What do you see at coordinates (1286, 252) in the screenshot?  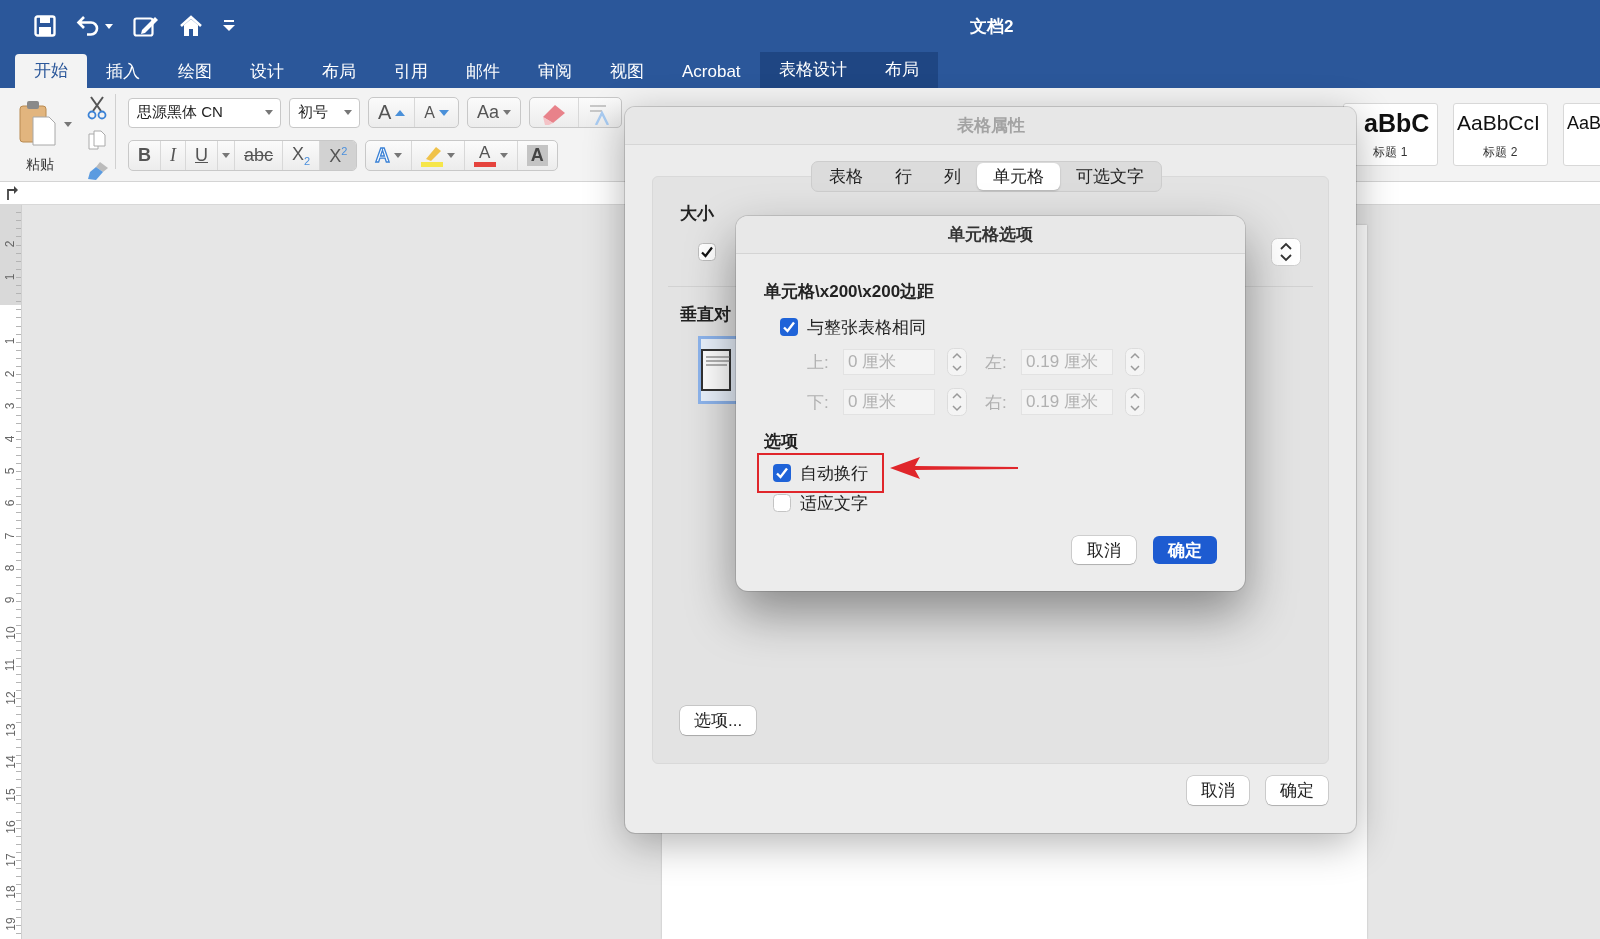 I see `dropdown-icon` at bounding box center [1286, 252].